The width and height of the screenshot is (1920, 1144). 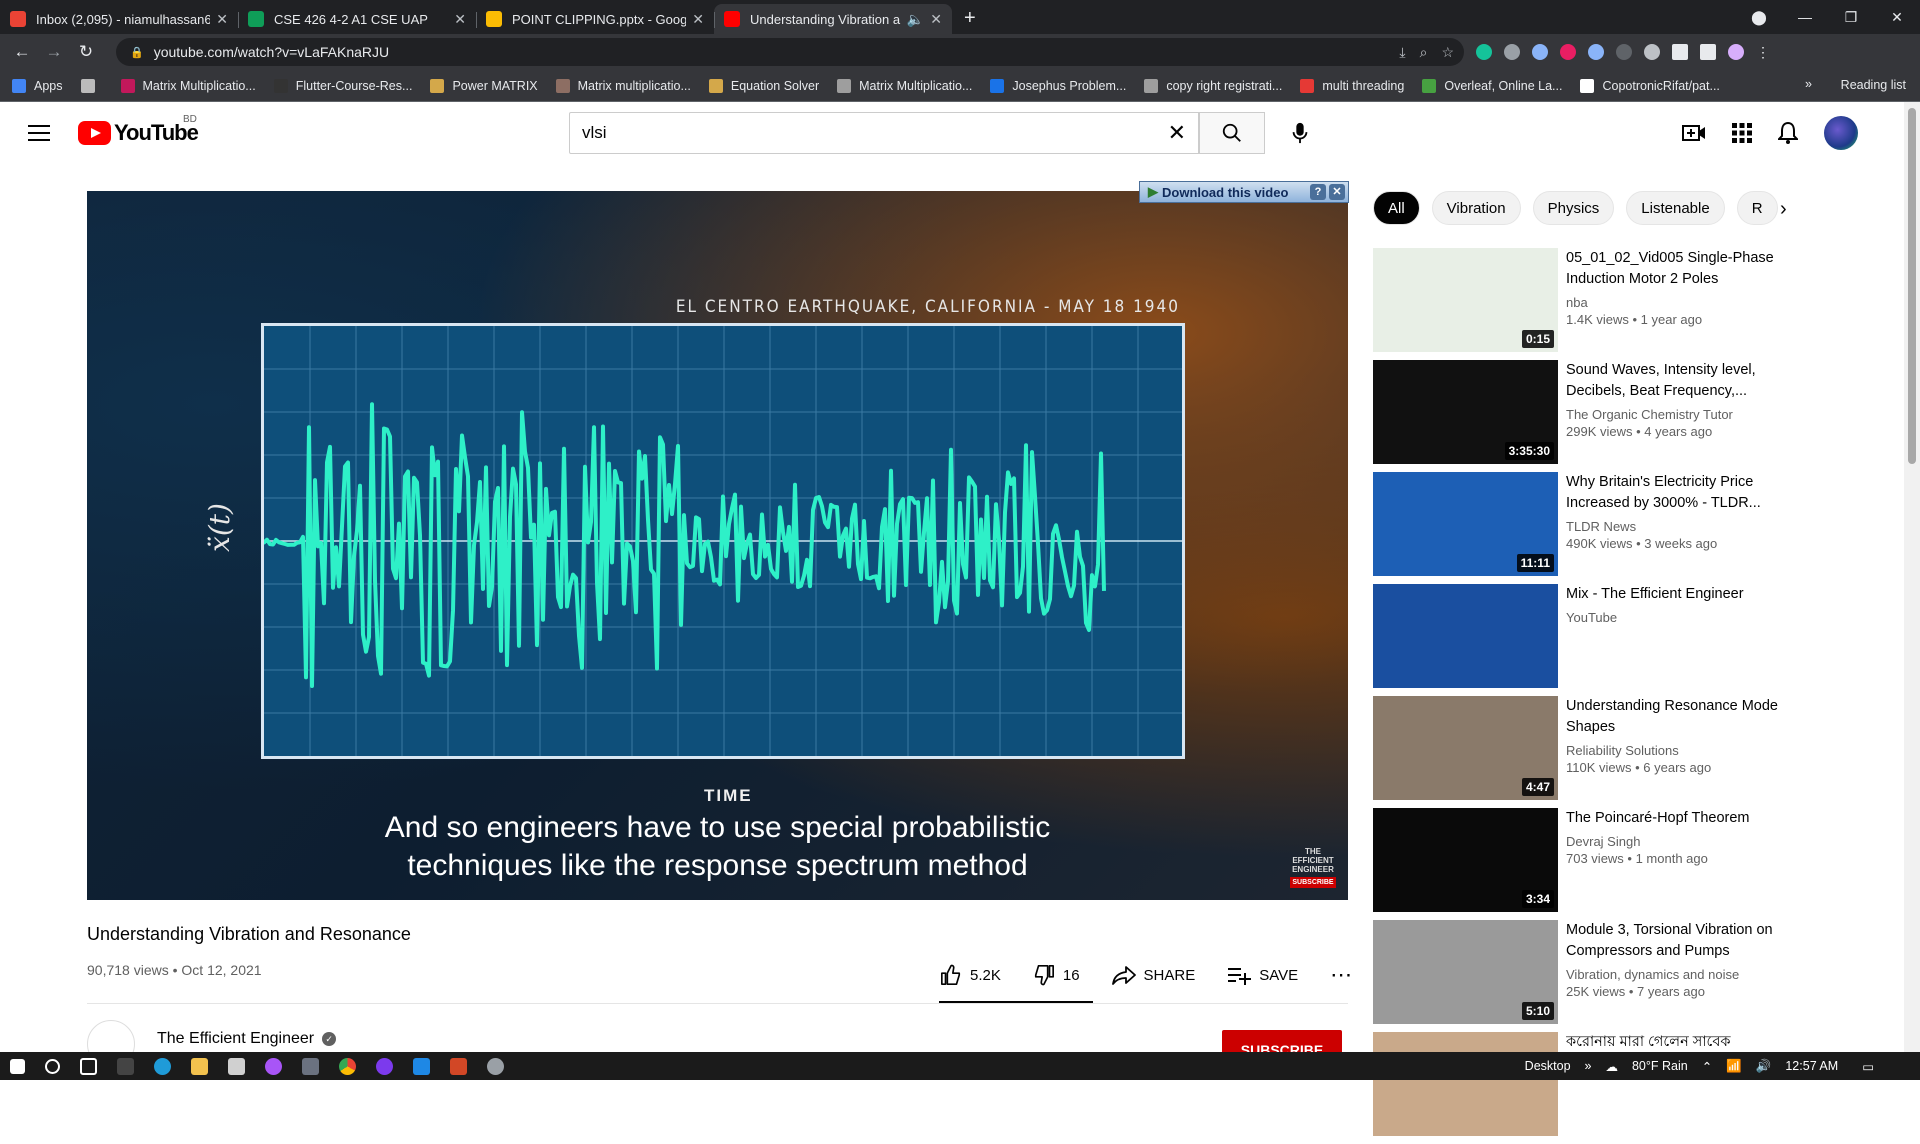 I want to click on lock-icon: 🔒, so click(x=137, y=52).